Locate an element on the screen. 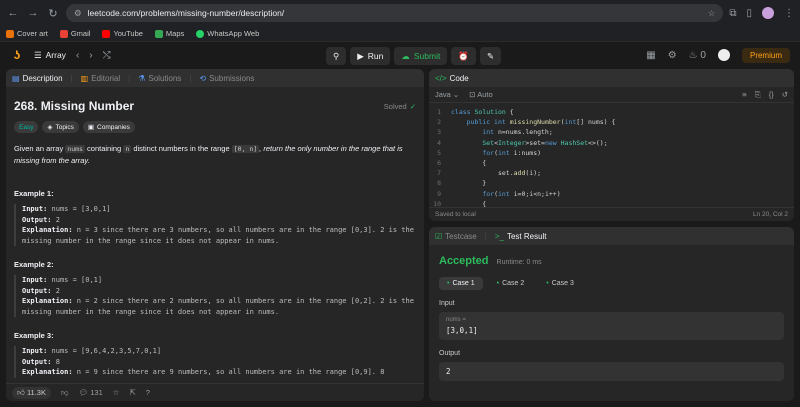 The height and width of the screenshot is (407, 800). problem-list-button: ☰ Array is located at coordinates (50, 55).